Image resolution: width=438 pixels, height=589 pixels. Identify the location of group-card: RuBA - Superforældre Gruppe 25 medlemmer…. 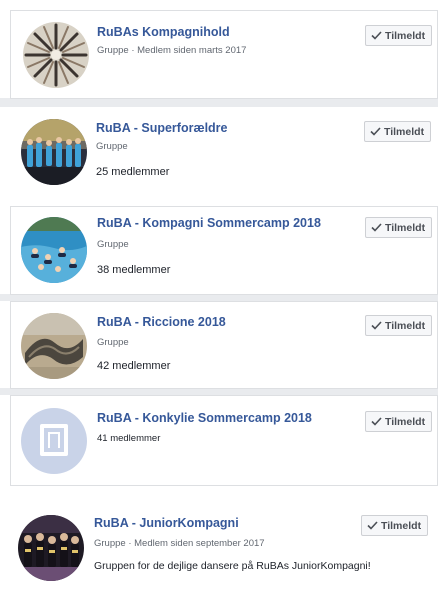
(224, 150).